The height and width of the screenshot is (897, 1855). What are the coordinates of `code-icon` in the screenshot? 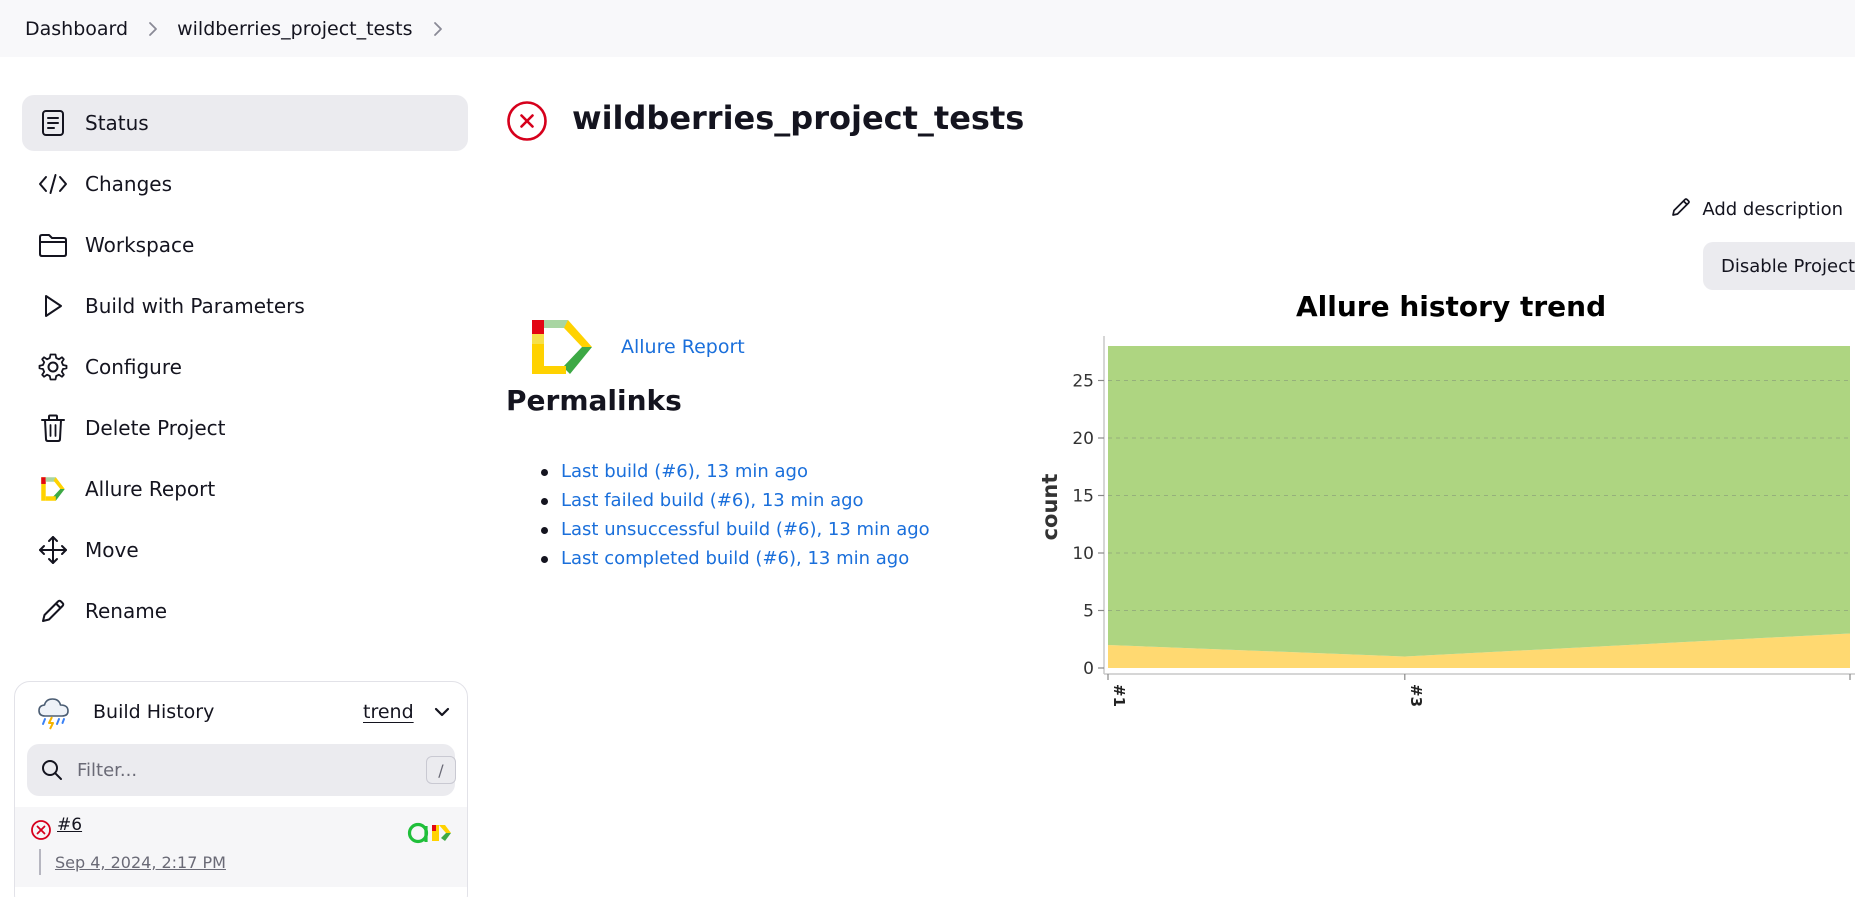 It's located at (53, 184).